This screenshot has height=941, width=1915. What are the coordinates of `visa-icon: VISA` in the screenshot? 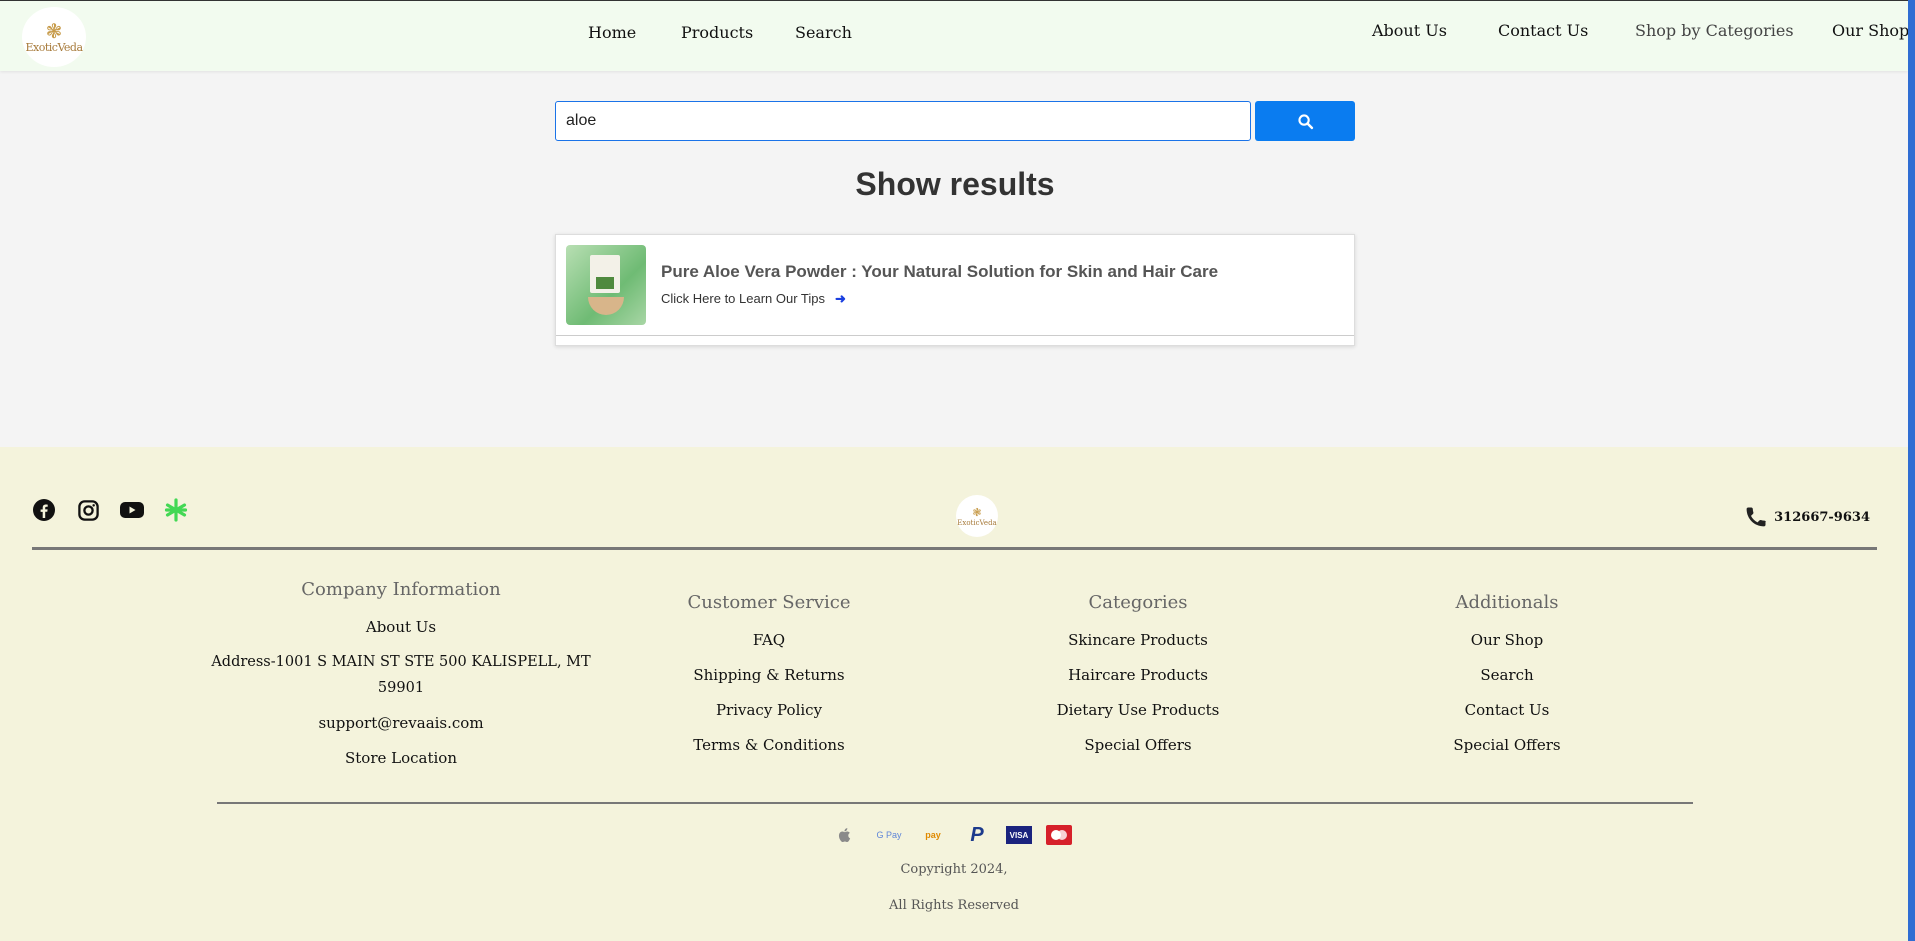 It's located at (1019, 835).